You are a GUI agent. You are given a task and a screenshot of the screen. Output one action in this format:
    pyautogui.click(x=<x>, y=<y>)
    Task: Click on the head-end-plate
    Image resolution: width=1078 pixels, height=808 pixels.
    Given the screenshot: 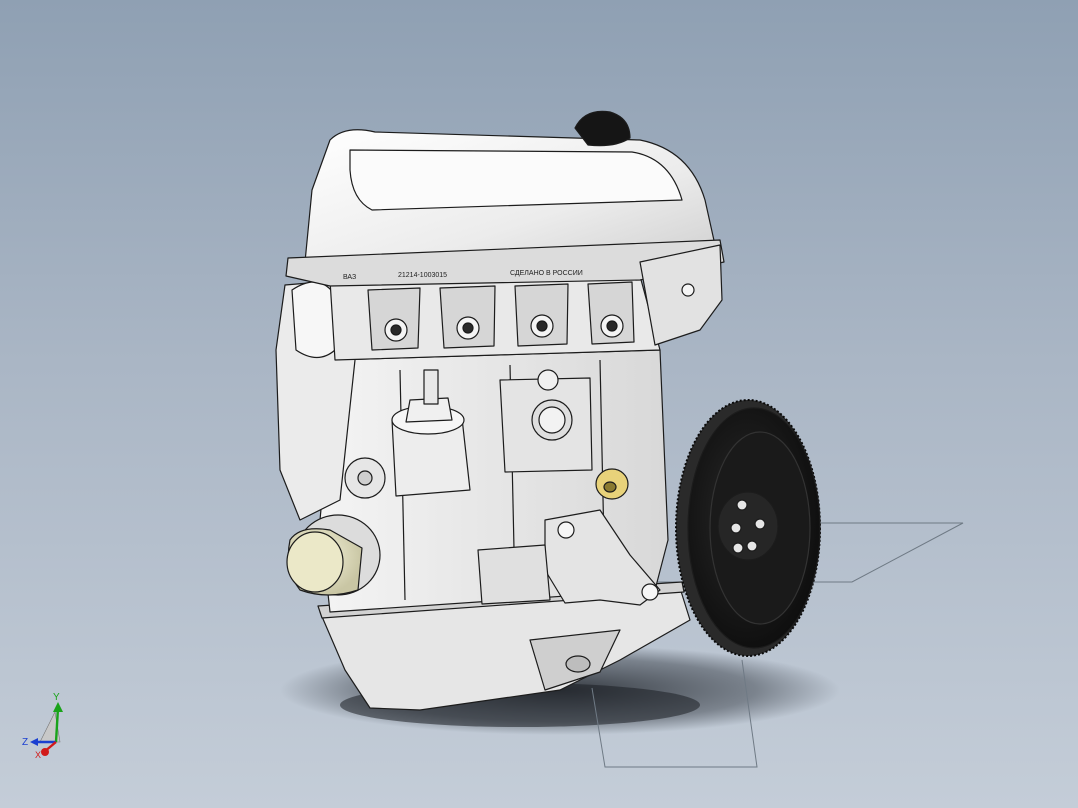 What is the action you would take?
    pyautogui.click(x=681, y=295)
    